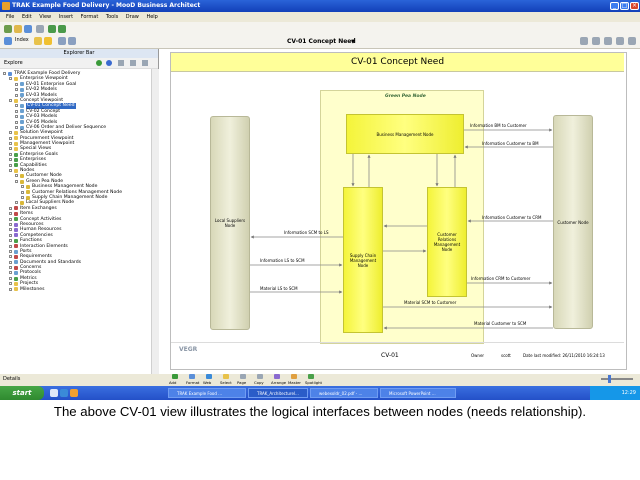  What do you see at coordinates (313, 382) in the screenshot?
I see `spotlight-button-label: Spotlight` at bounding box center [313, 382].